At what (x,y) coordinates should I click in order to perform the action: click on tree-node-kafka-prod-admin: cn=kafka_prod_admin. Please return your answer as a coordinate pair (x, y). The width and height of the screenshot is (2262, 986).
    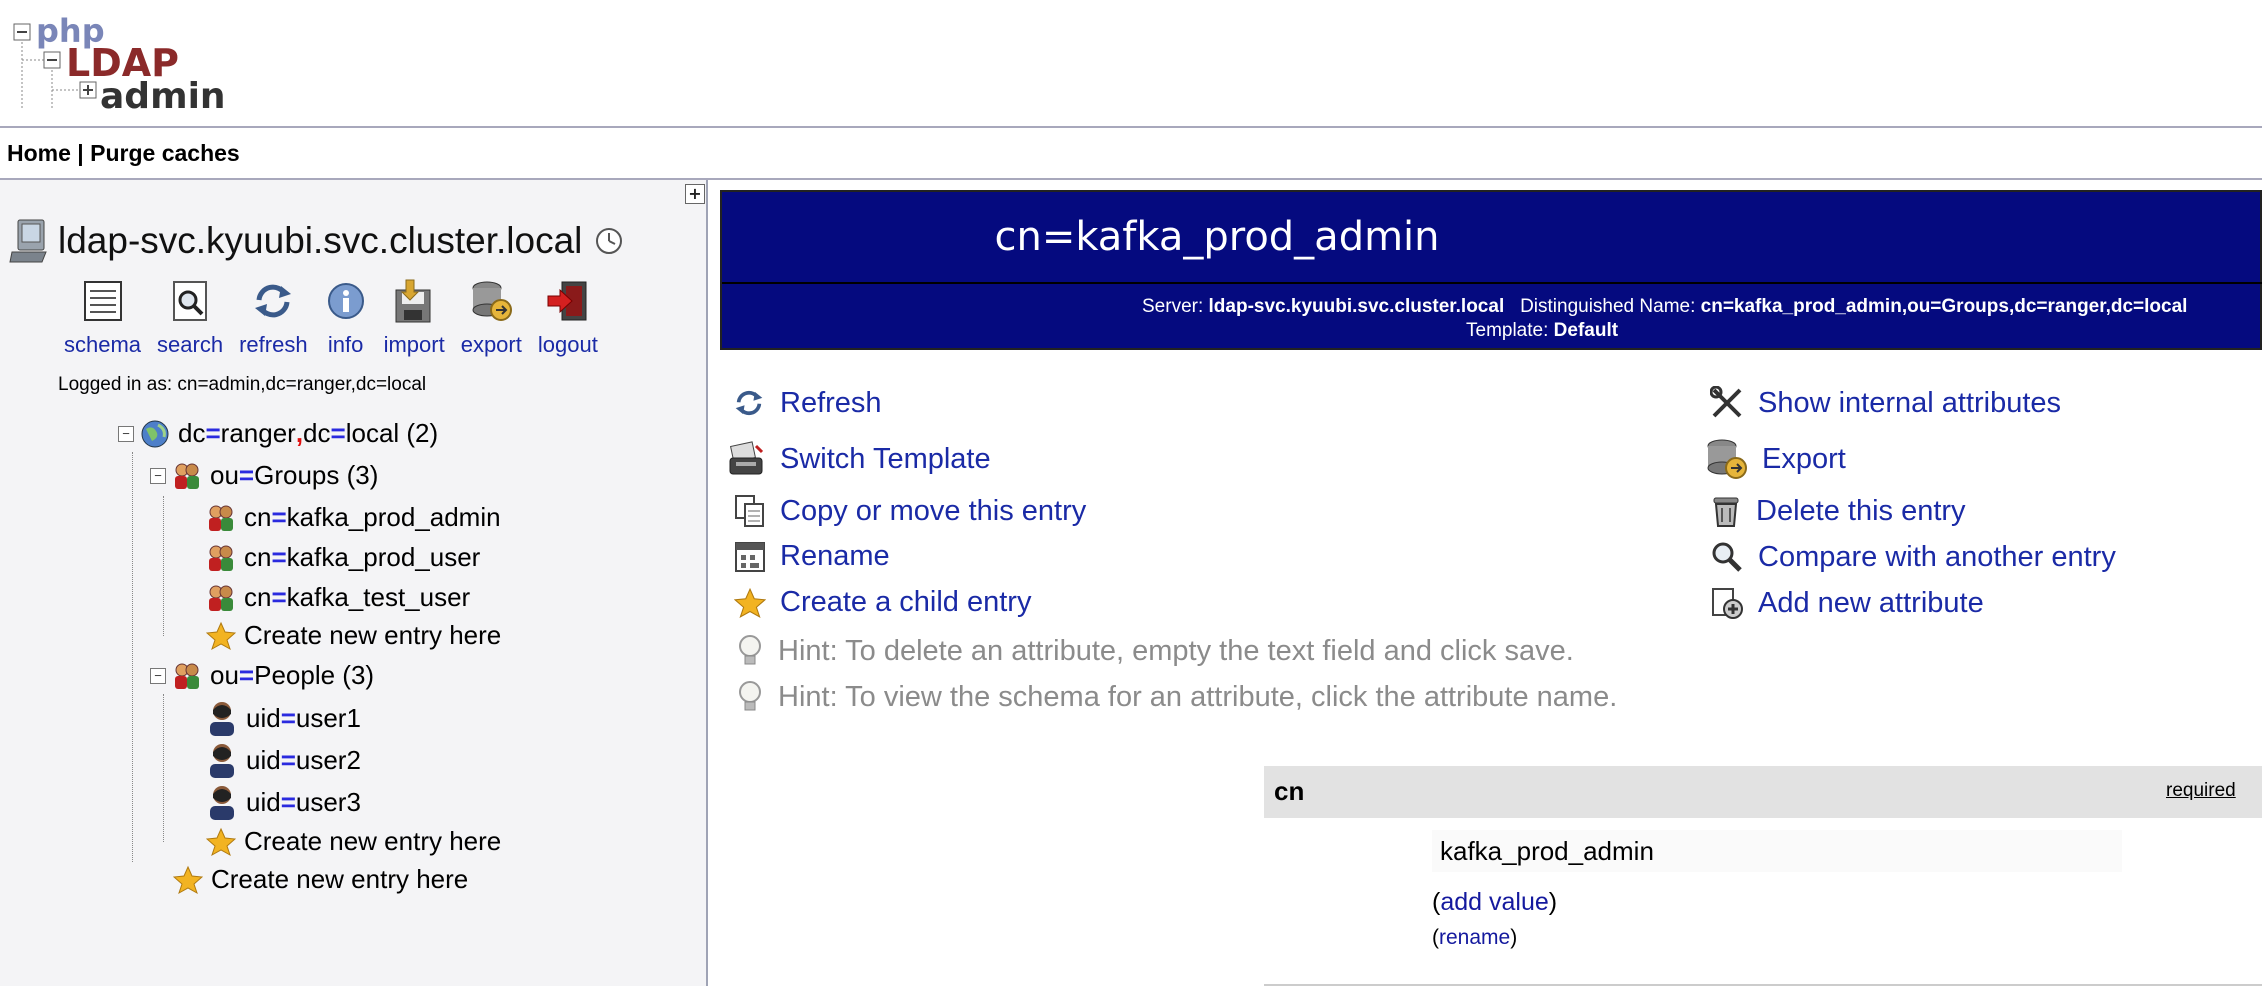
    Looking at the image, I should click on (353, 517).